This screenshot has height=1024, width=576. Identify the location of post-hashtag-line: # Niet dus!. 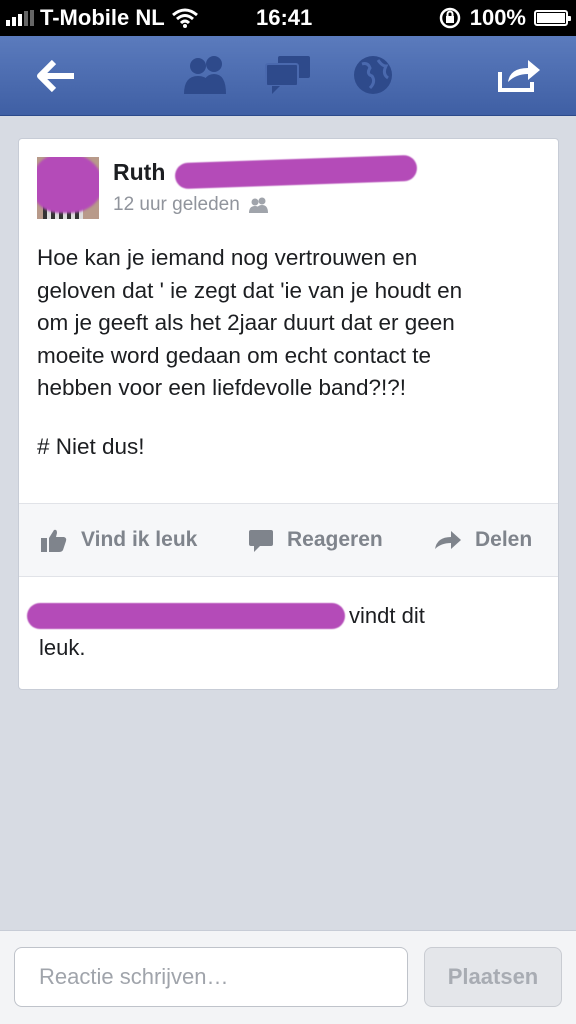
(91, 446).